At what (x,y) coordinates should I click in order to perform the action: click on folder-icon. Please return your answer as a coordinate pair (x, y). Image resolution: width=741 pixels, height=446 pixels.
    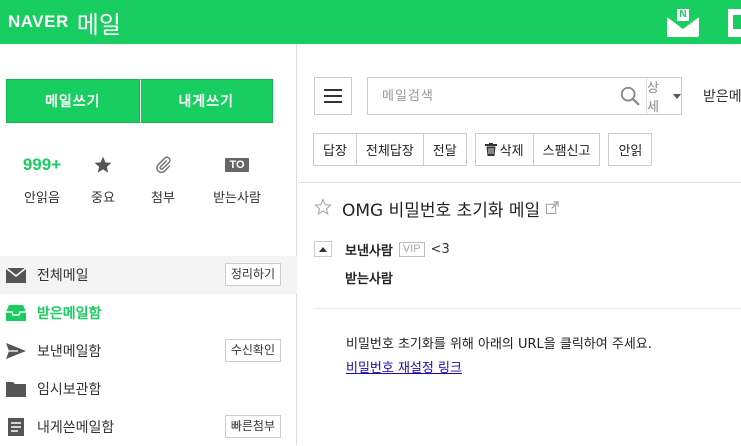
    Looking at the image, I should click on (16, 389).